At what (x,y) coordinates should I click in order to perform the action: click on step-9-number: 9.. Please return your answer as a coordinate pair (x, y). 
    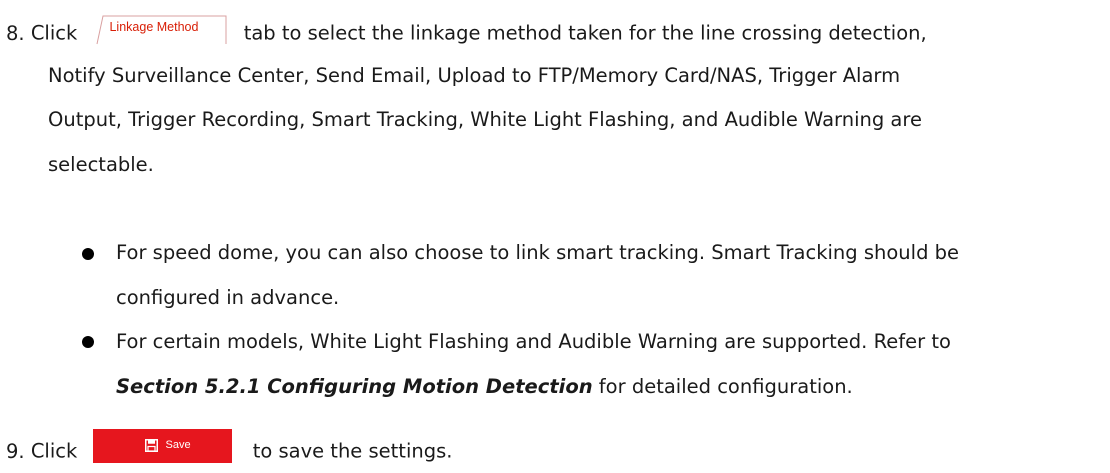
    Looking at the image, I should click on (15, 451).